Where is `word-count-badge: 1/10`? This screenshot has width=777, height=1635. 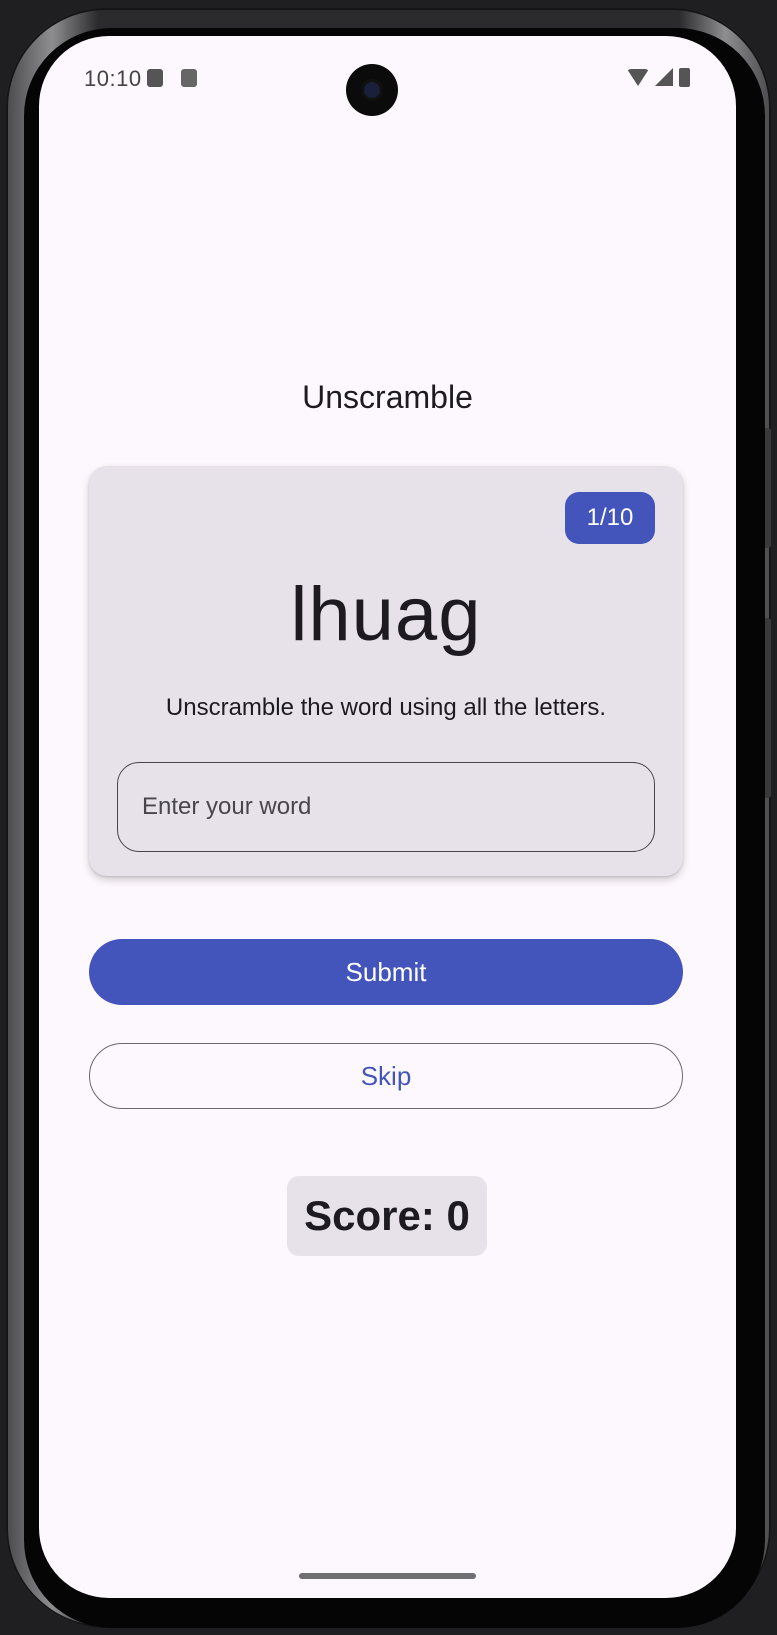
word-count-badge: 1/10 is located at coordinates (610, 518).